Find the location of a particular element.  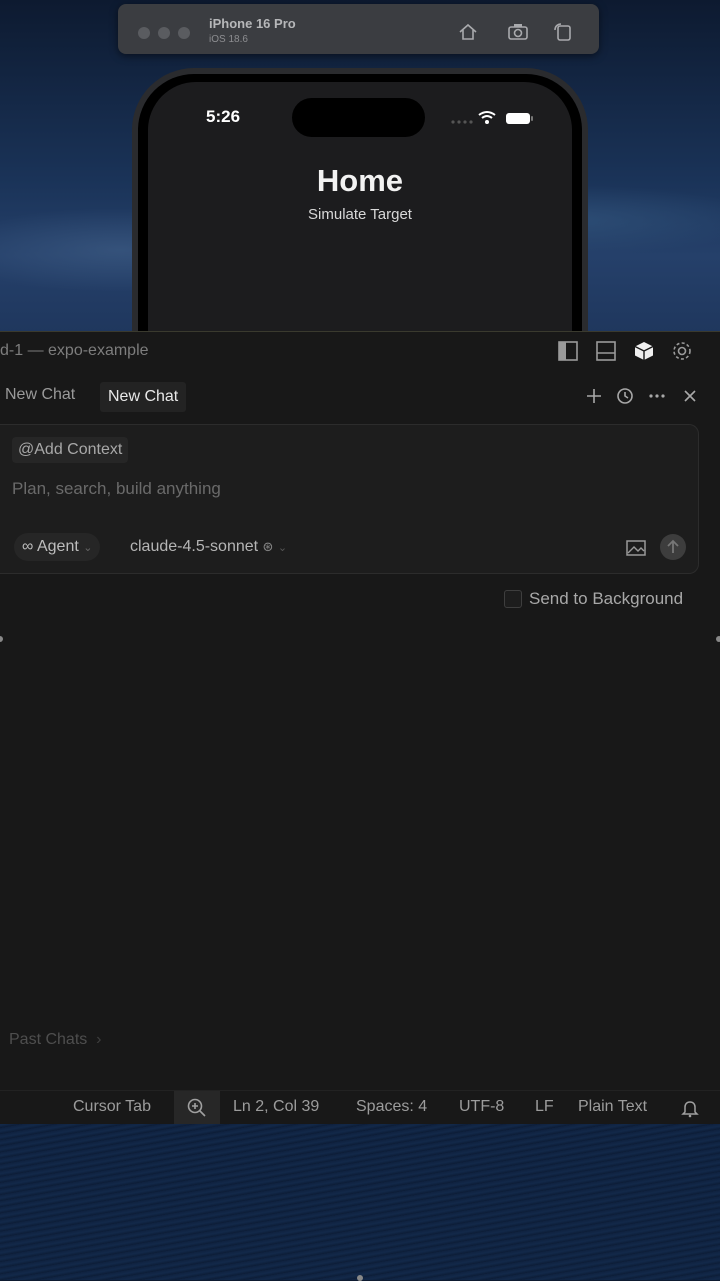

resize-handle-right is located at coordinates (718, 639).